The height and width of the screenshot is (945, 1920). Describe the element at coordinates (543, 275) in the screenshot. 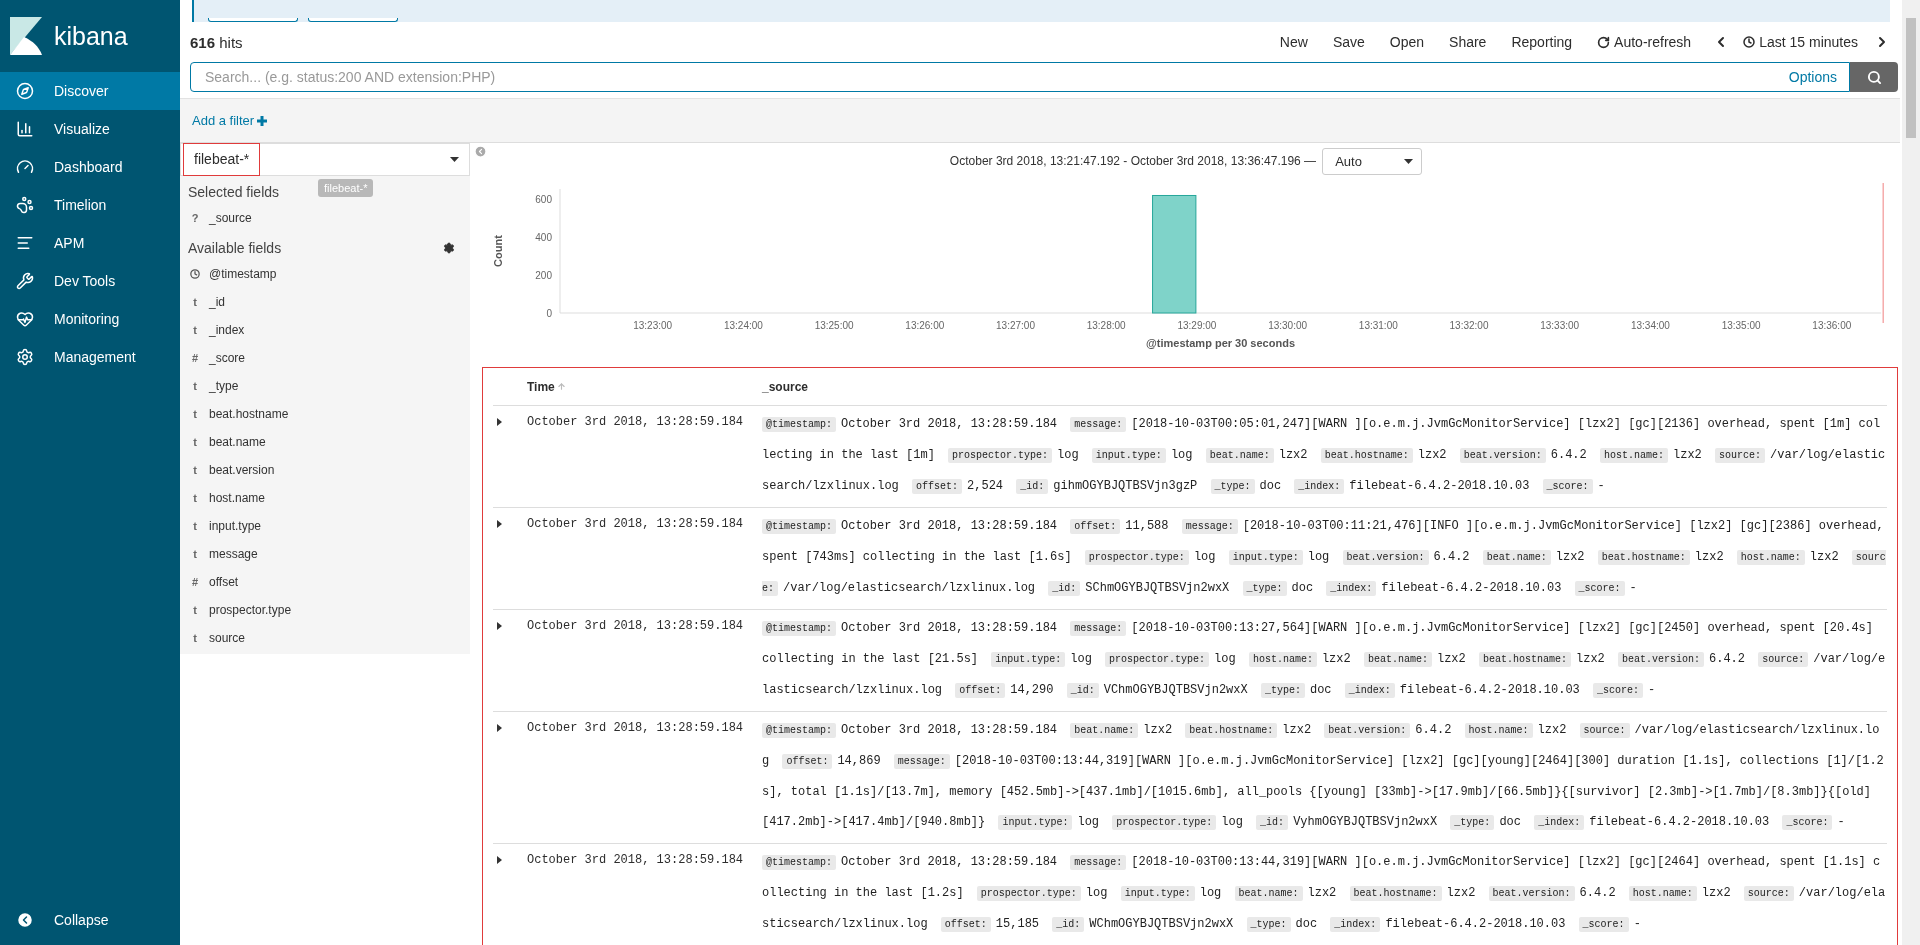

I see `tick-label: 200` at that location.